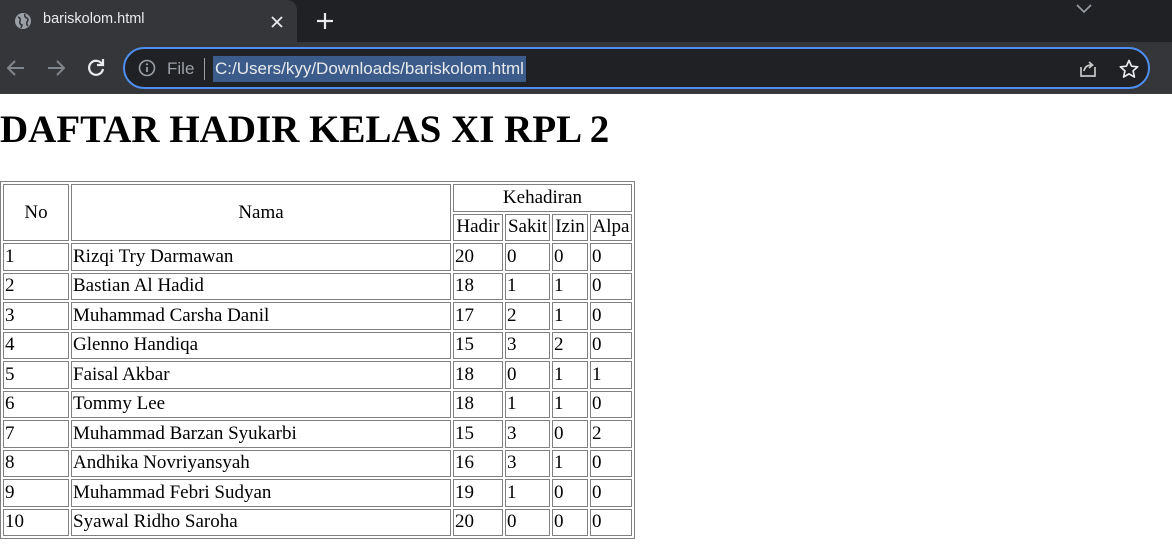  Describe the element at coordinates (542, 198) in the screenshot. I see `header-kehadiran: Kehadiran` at that location.